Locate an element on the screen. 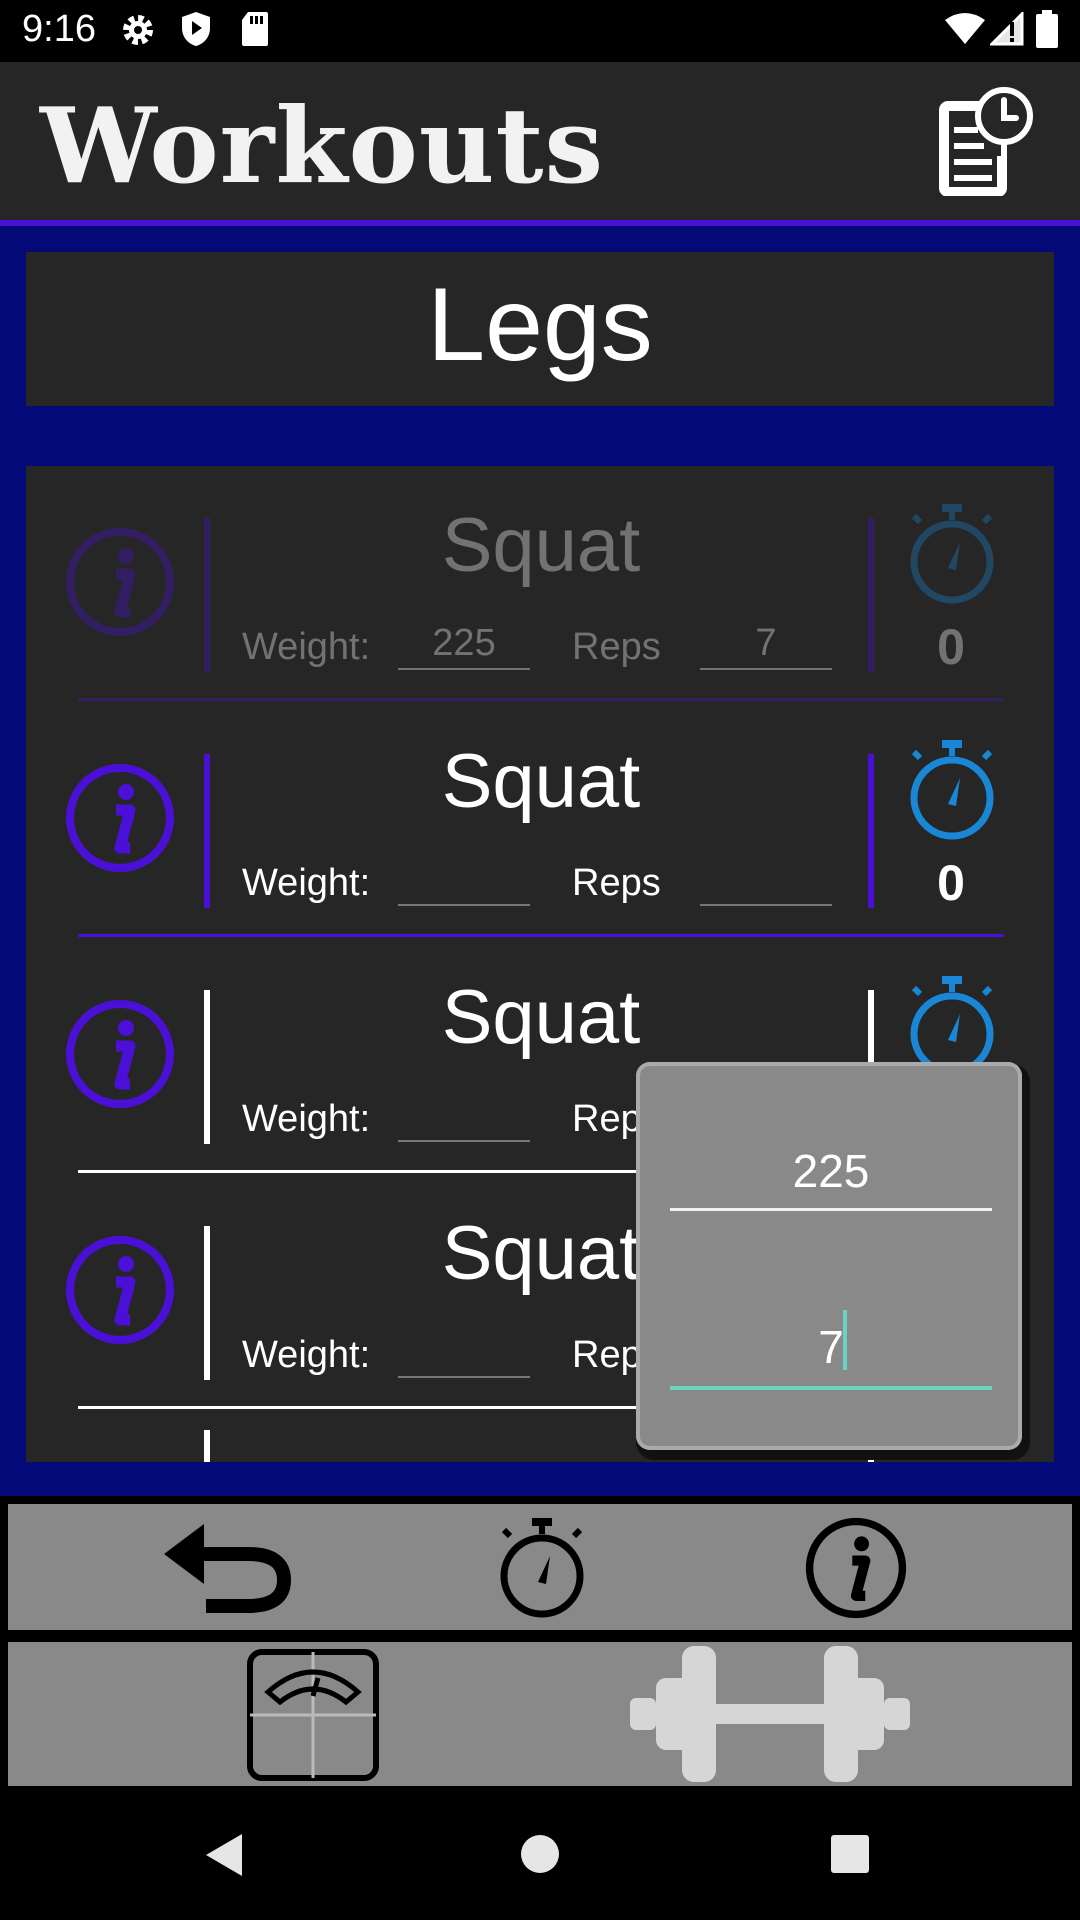  status-time: 9:16 is located at coordinates (59, 29).